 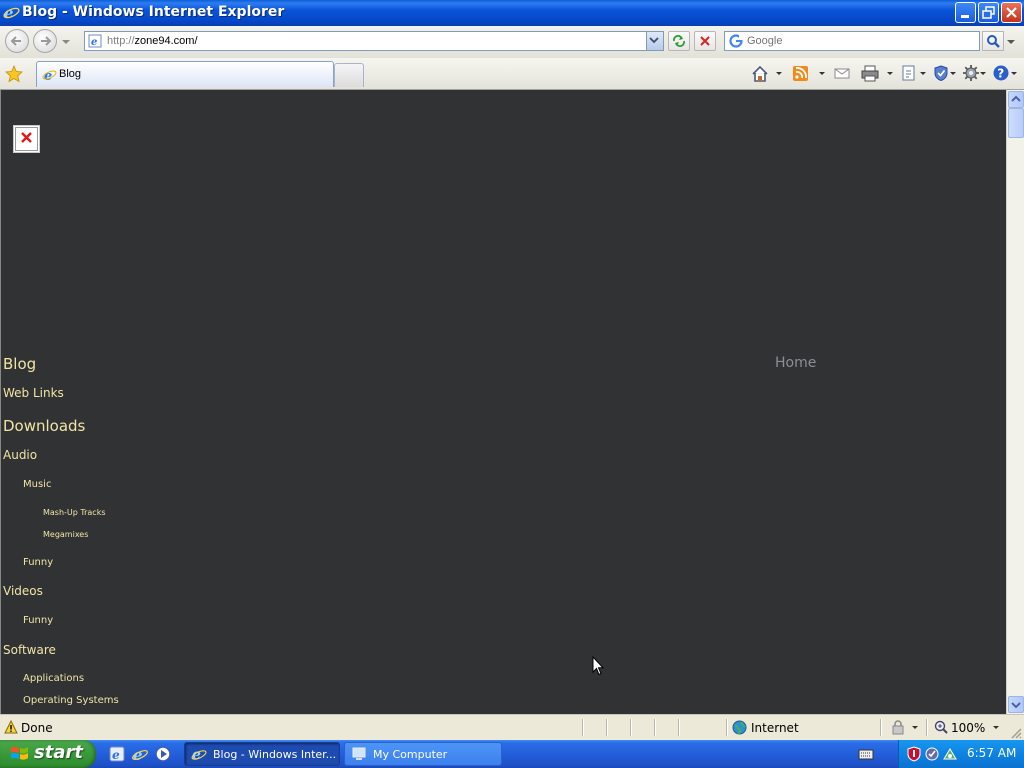 What do you see at coordinates (1015, 402) in the screenshot?
I see `vertical-scrollbar` at bounding box center [1015, 402].